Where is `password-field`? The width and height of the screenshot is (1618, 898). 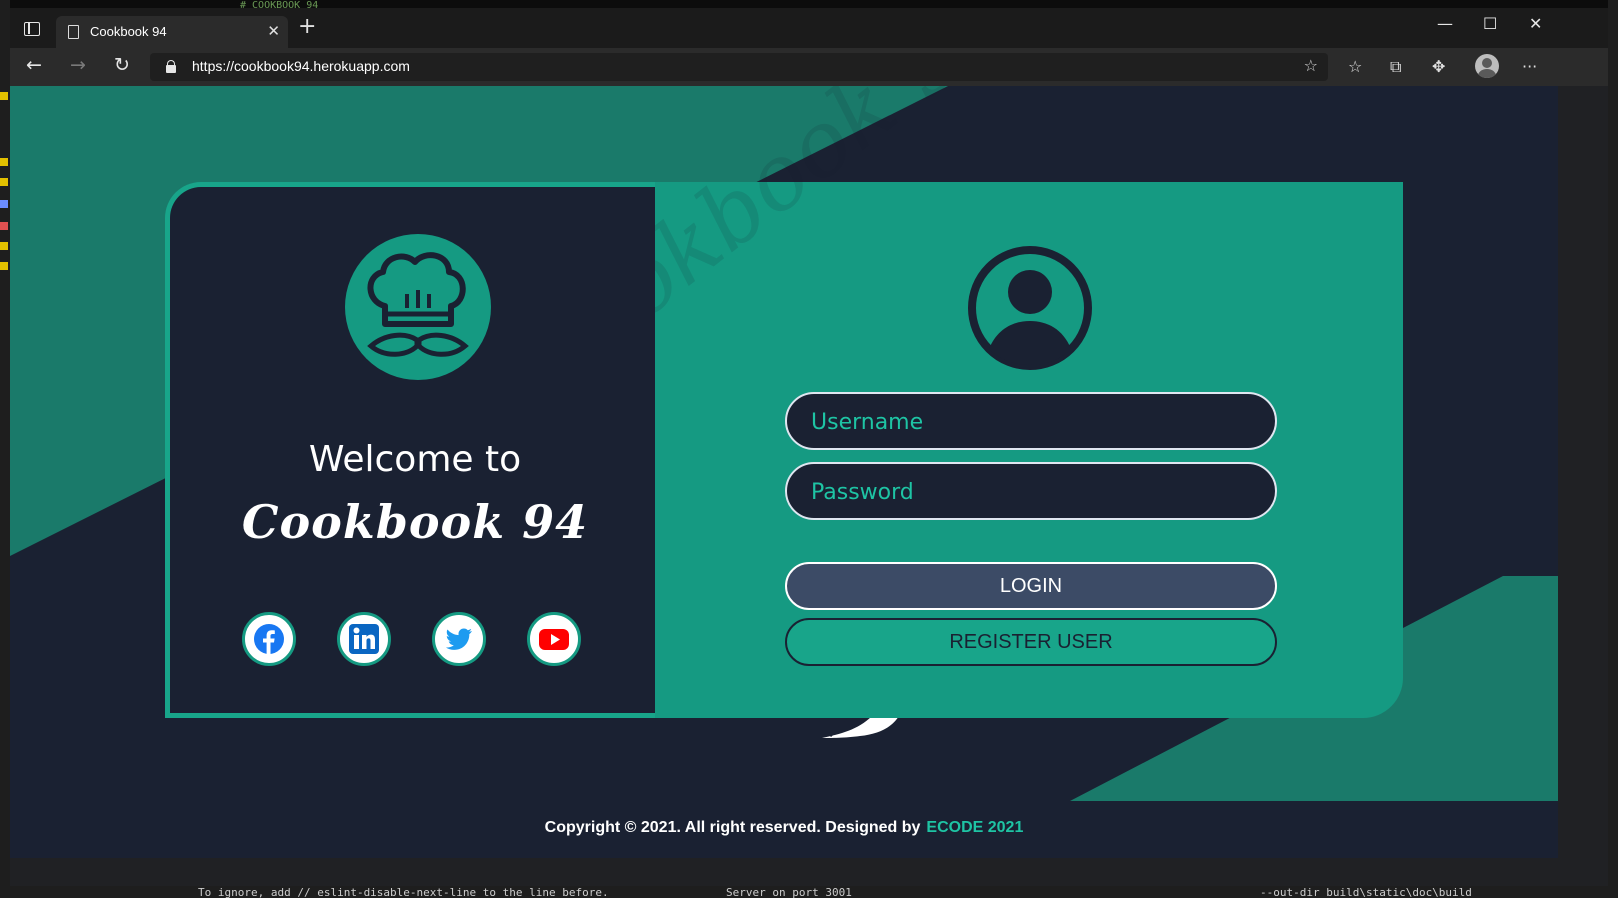
password-field is located at coordinates (1031, 491).